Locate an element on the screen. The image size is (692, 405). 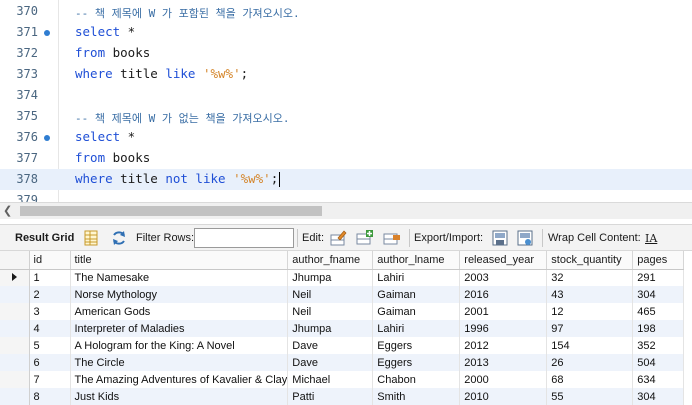
edit-row-icon is located at coordinates (338, 238).